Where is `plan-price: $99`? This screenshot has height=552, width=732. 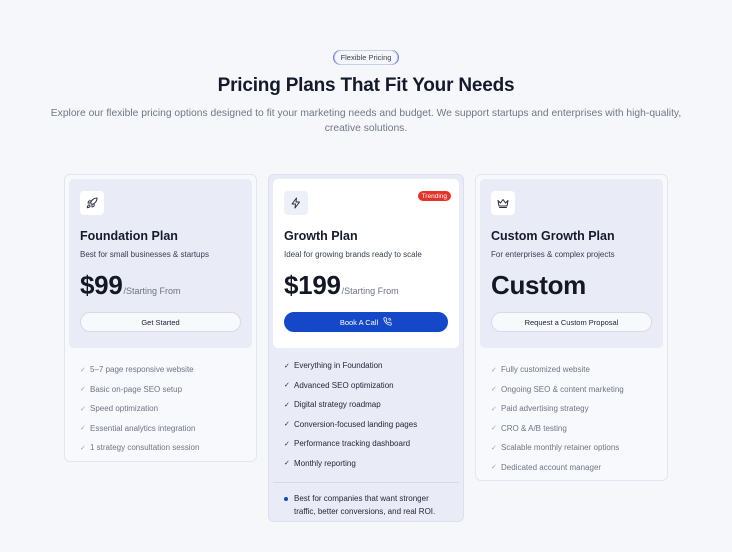
plan-price: $99 is located at coordinates (101, 285).